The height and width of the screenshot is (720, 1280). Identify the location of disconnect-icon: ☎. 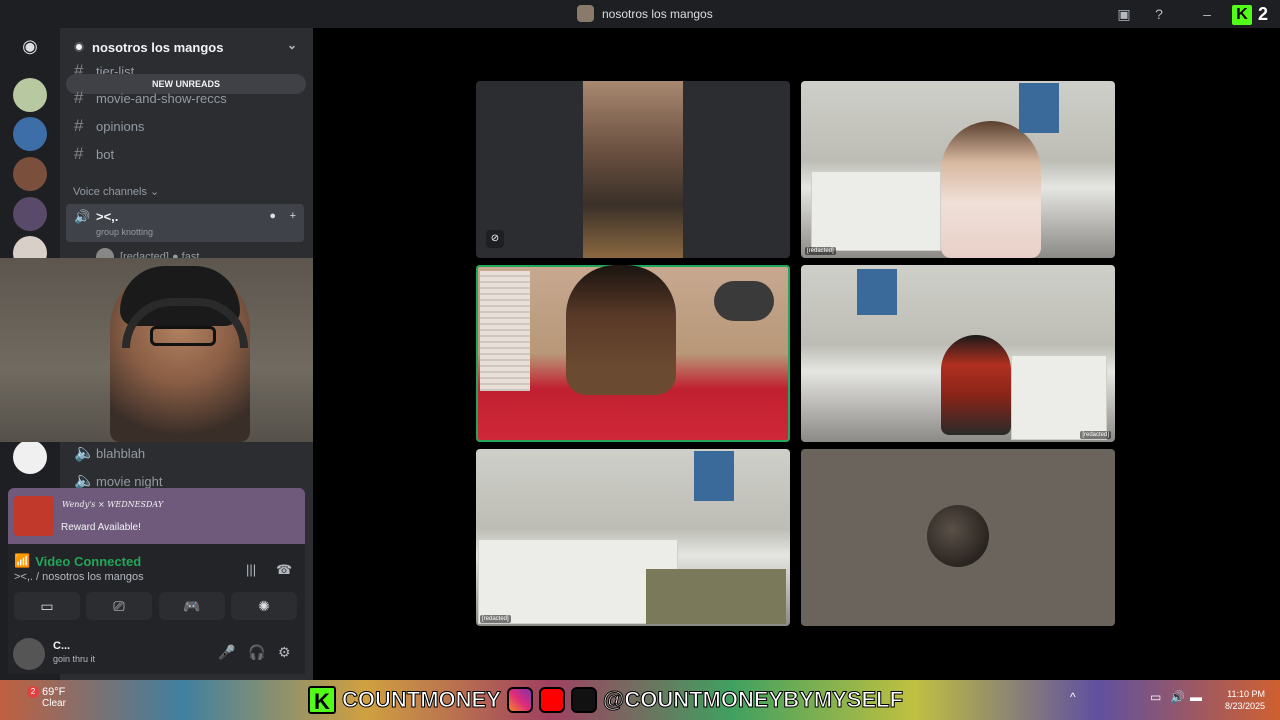
(284, 570).